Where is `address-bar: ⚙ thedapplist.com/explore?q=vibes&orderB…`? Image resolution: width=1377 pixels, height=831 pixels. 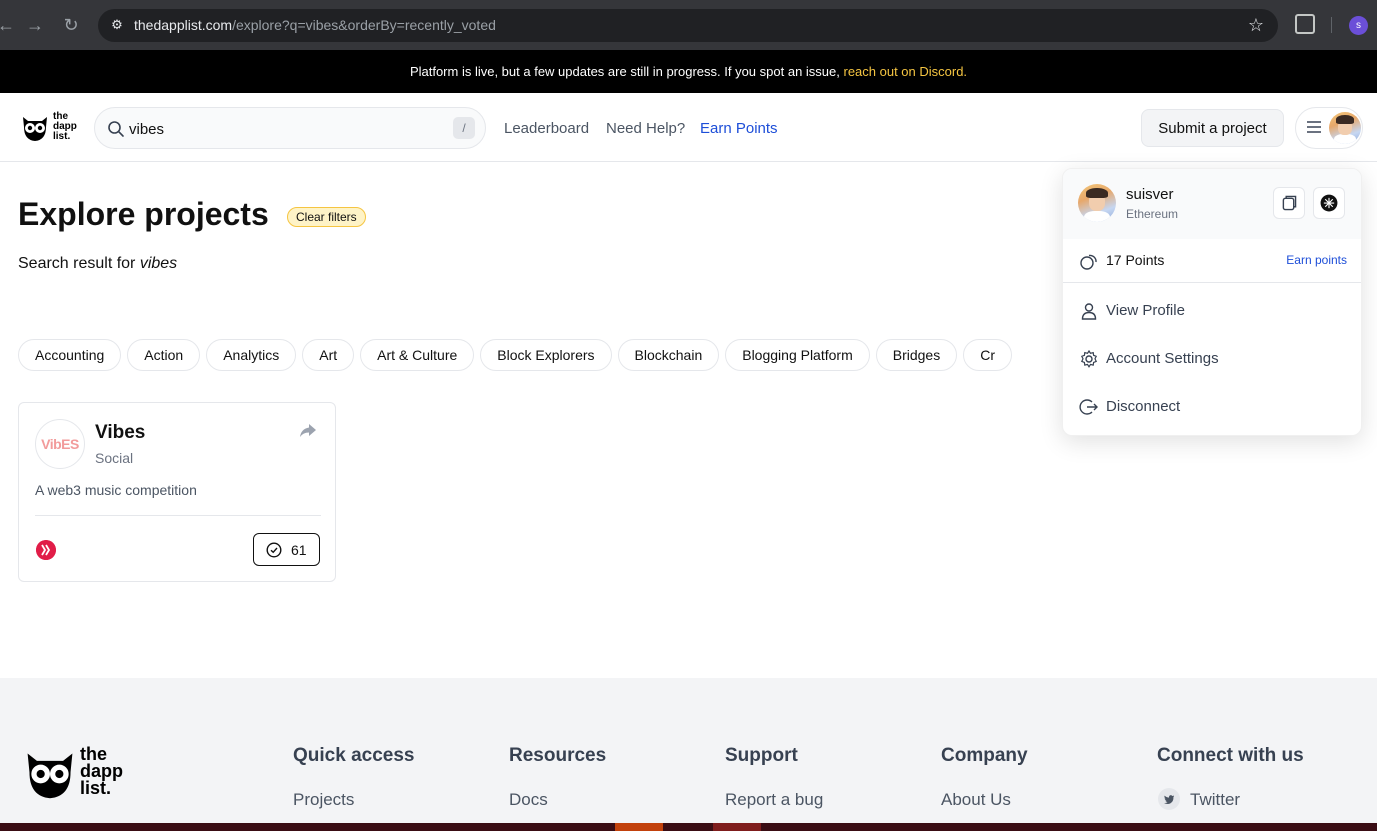 address-bar: ⚙ thedapplist.com/explore?q=vibes&orderB… is located at coordinates (688, 25).